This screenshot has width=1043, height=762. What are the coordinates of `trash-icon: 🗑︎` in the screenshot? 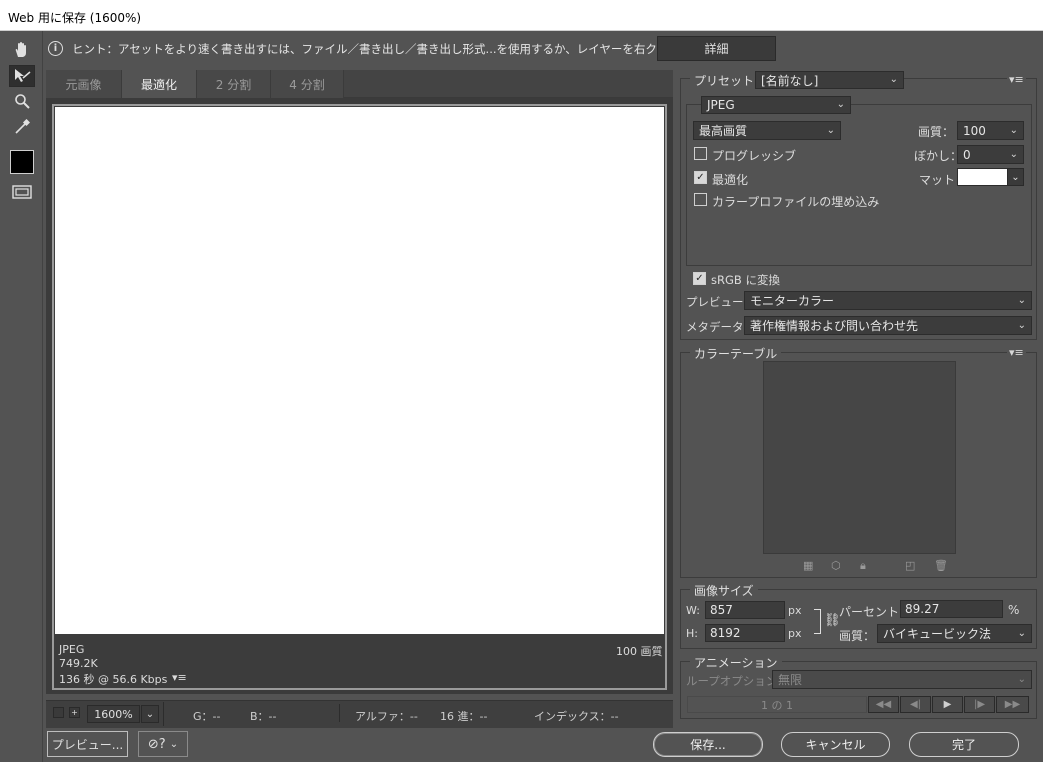 It's located at (941, 565).